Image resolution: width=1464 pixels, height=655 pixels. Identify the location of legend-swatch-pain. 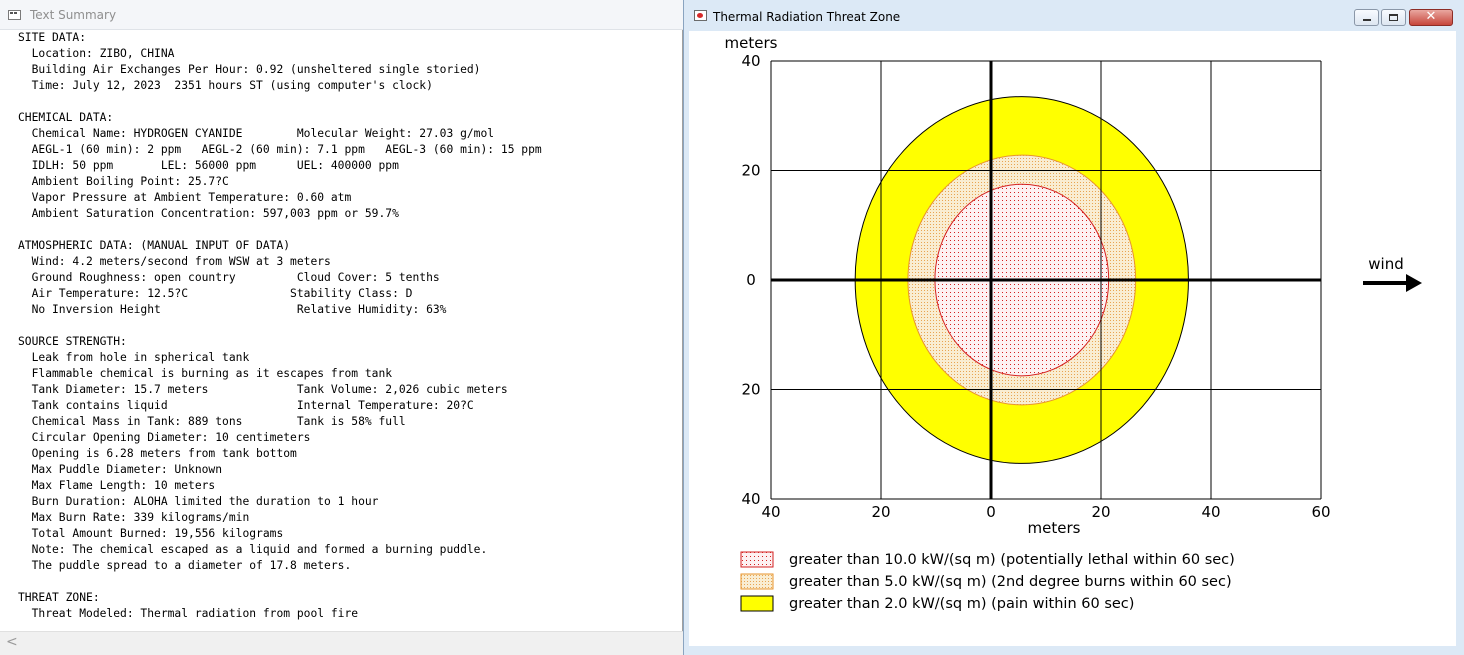
(757, 603).